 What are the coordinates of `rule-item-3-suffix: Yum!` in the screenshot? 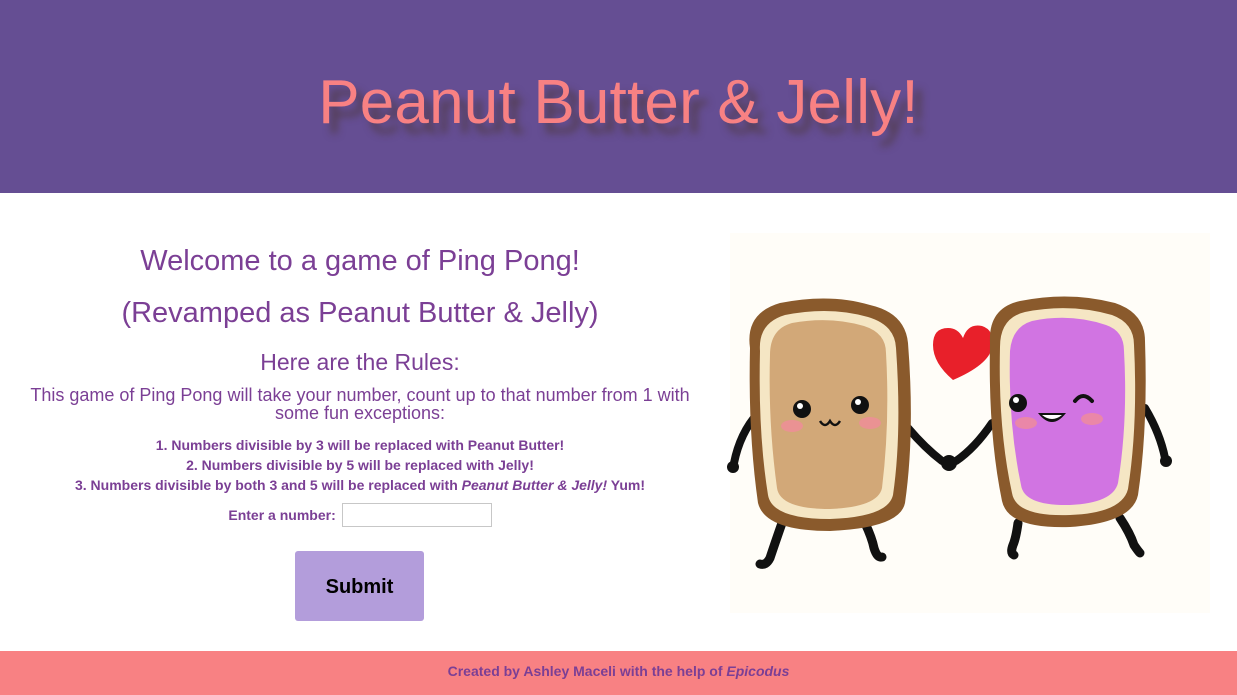 It's located at (626, 485).